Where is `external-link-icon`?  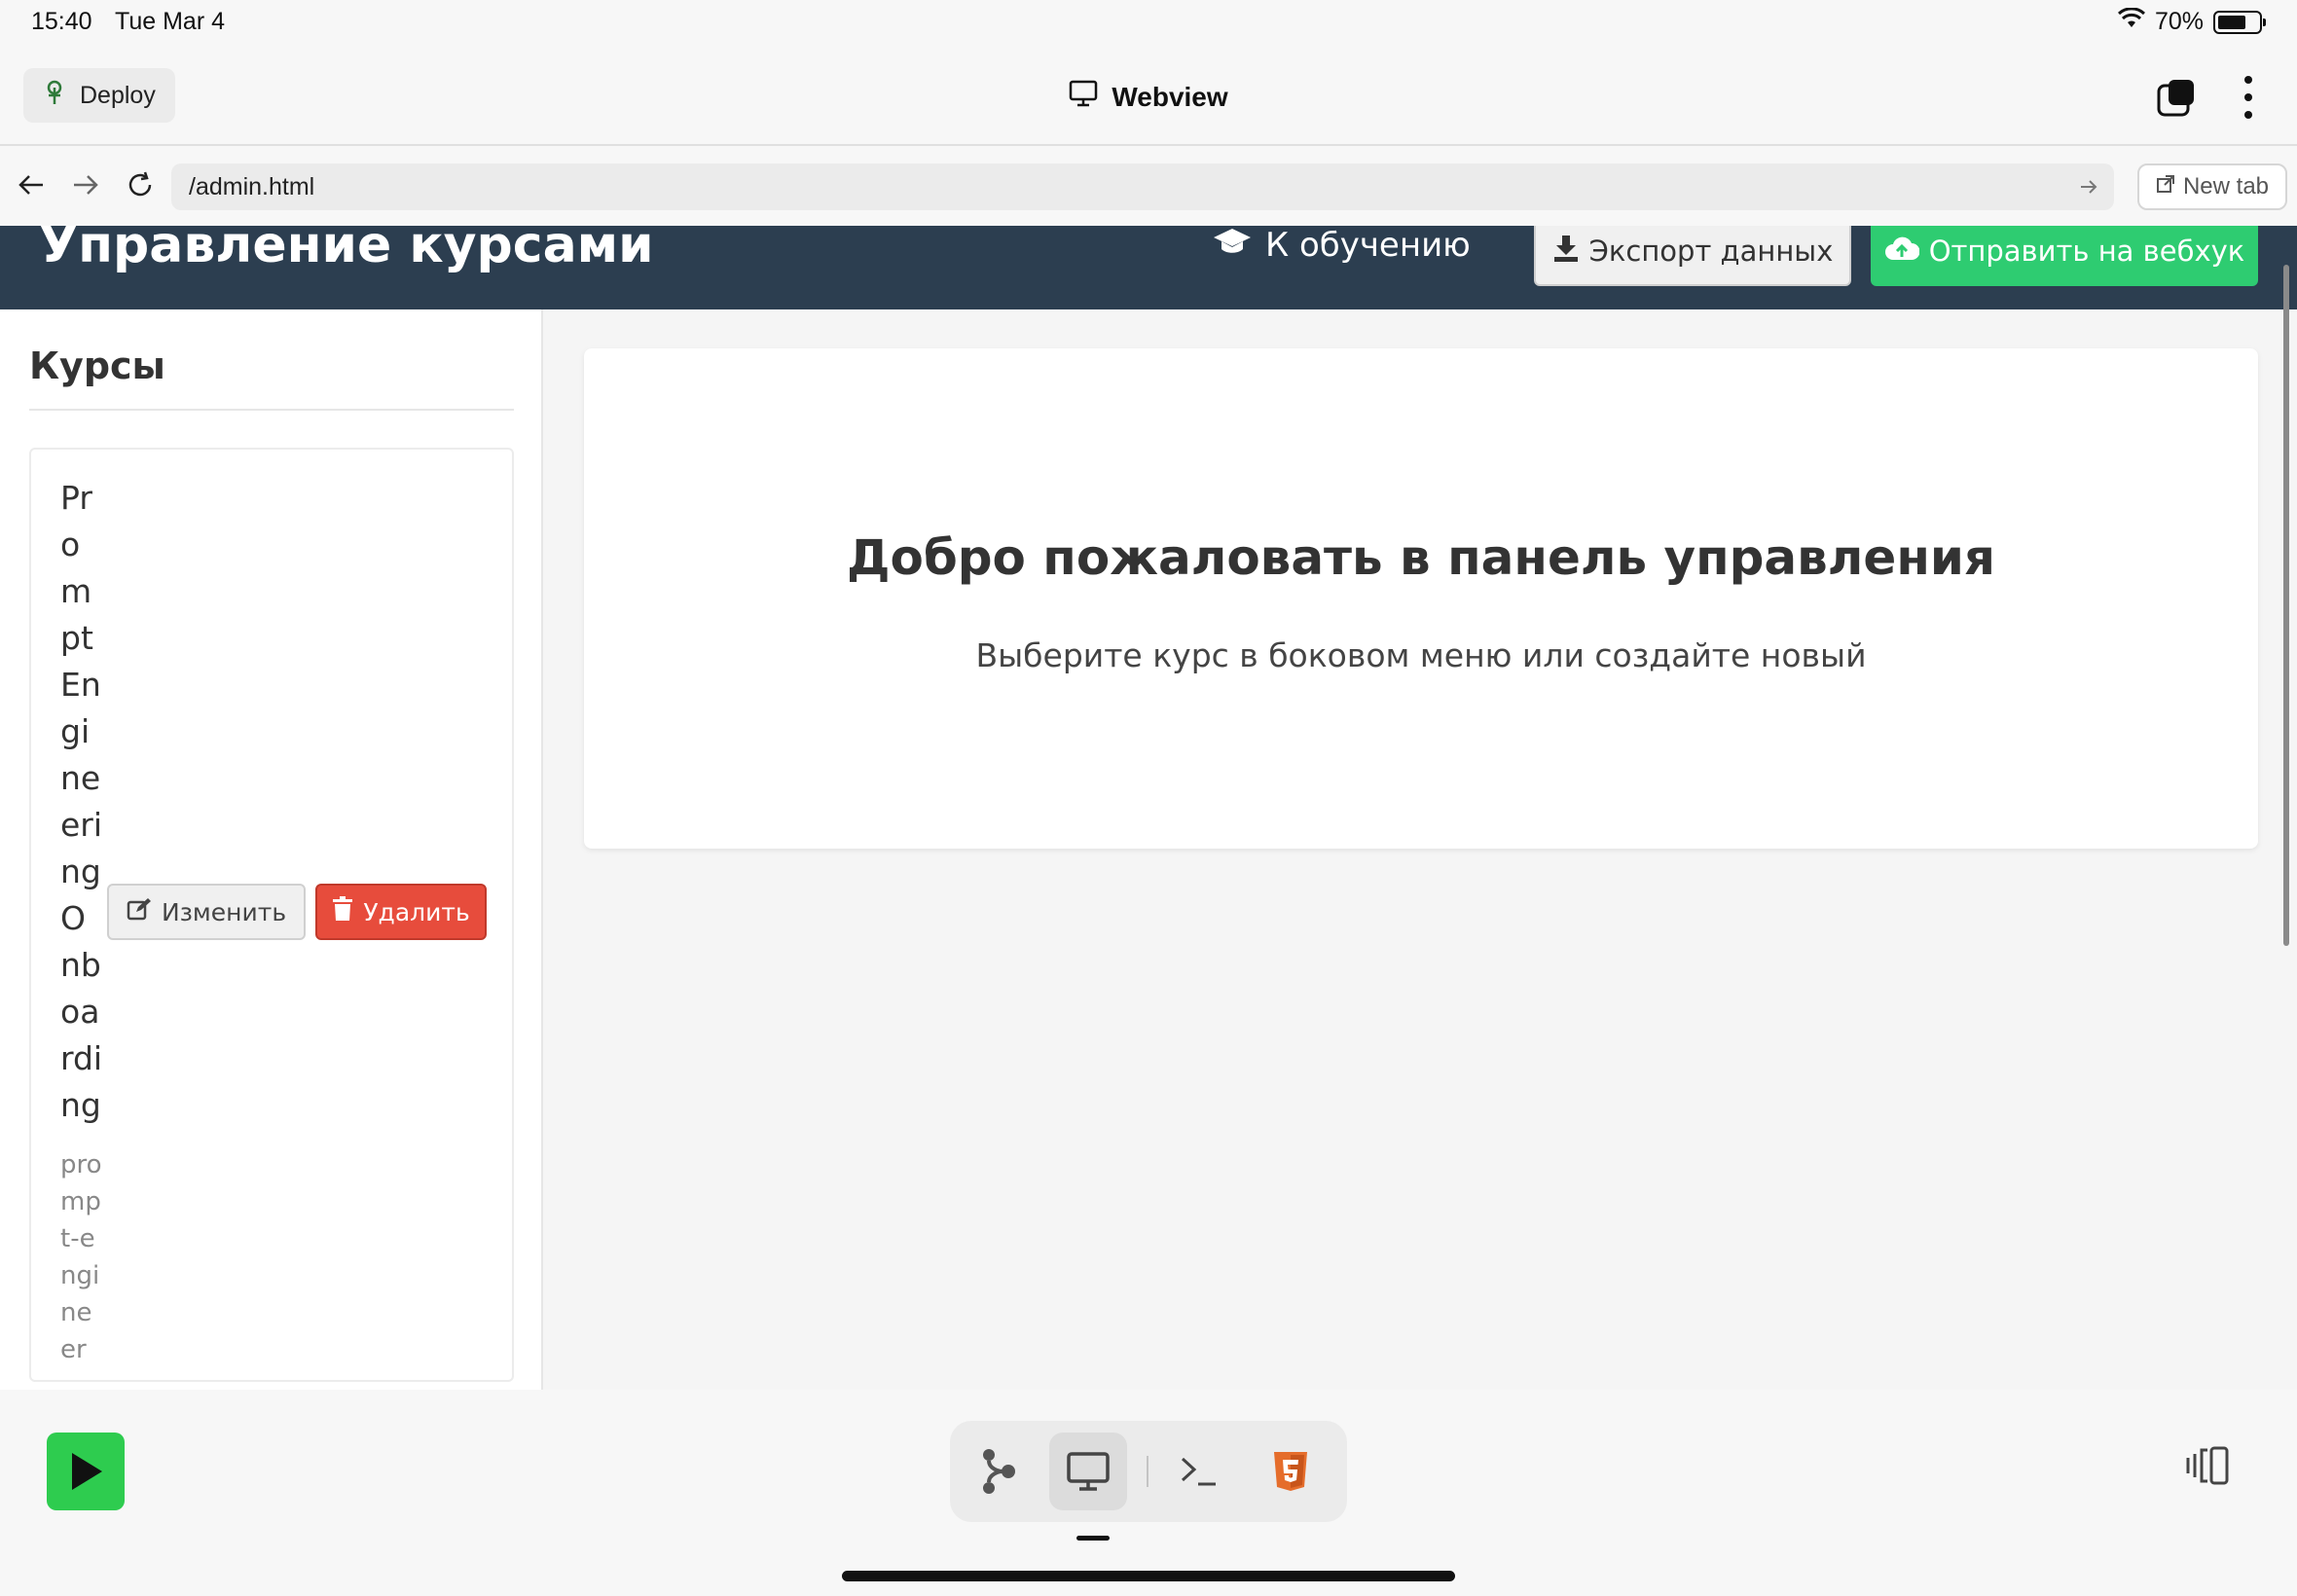
external-link-icon is located at coordinates (2165, 186).